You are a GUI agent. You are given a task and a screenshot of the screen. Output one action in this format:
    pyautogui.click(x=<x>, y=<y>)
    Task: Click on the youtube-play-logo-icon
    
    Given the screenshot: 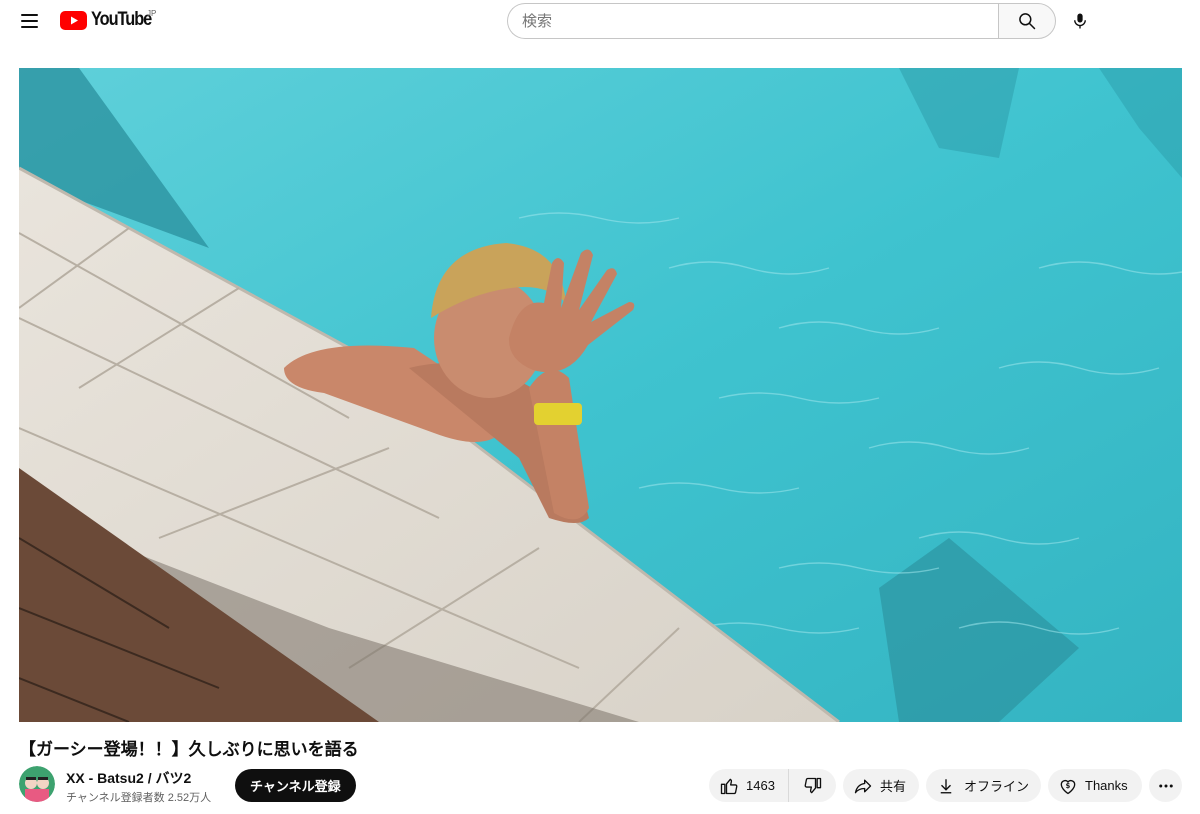 What is the action you would take?
    pyautogui.click(x=73, y=20)
    